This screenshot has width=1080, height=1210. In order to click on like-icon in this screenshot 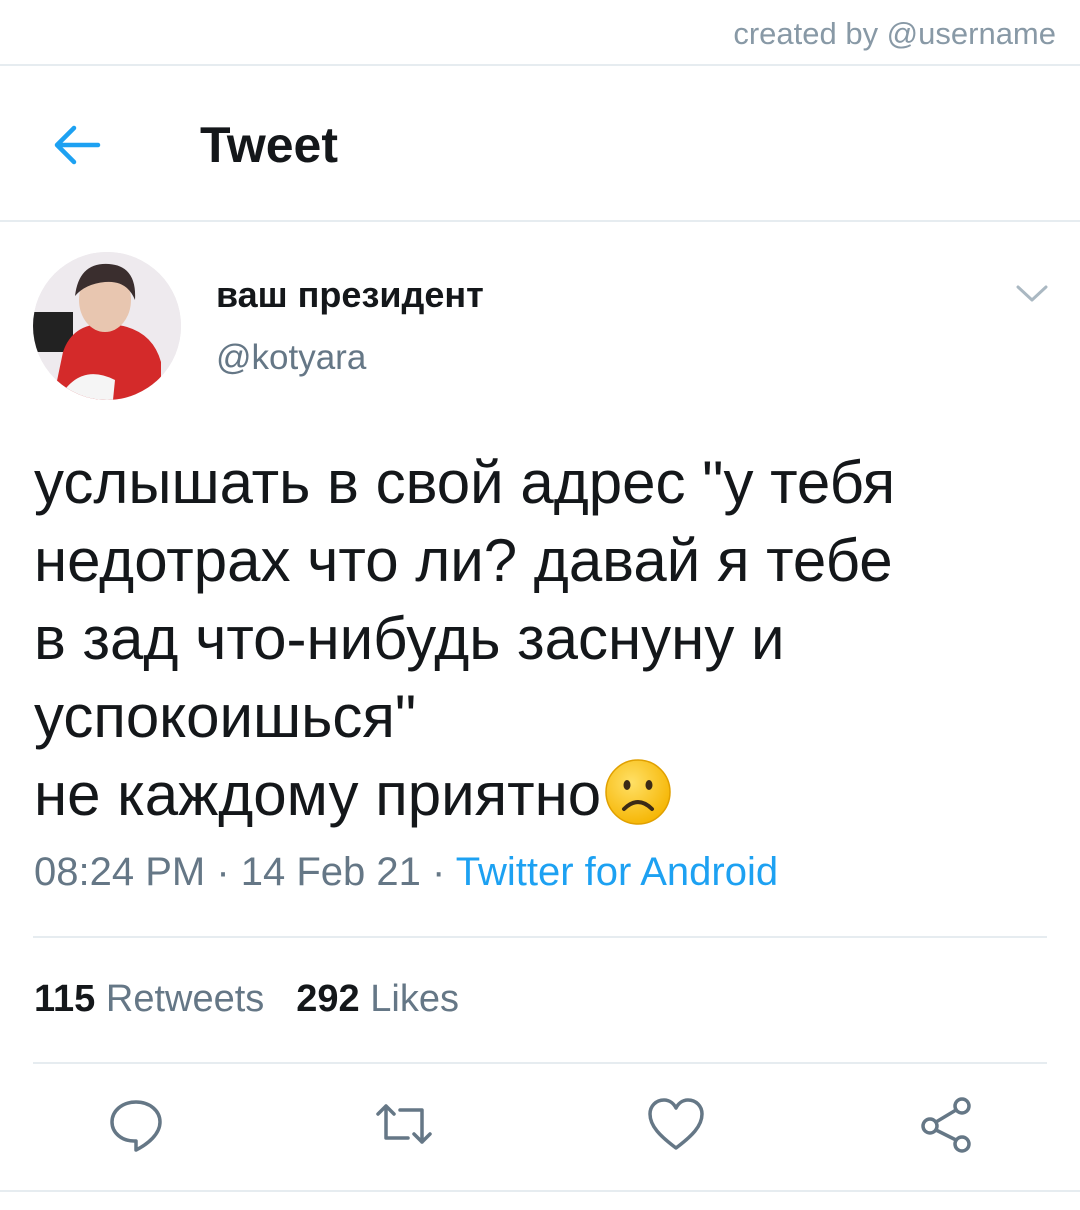, I will do `click(676, 1124)`.